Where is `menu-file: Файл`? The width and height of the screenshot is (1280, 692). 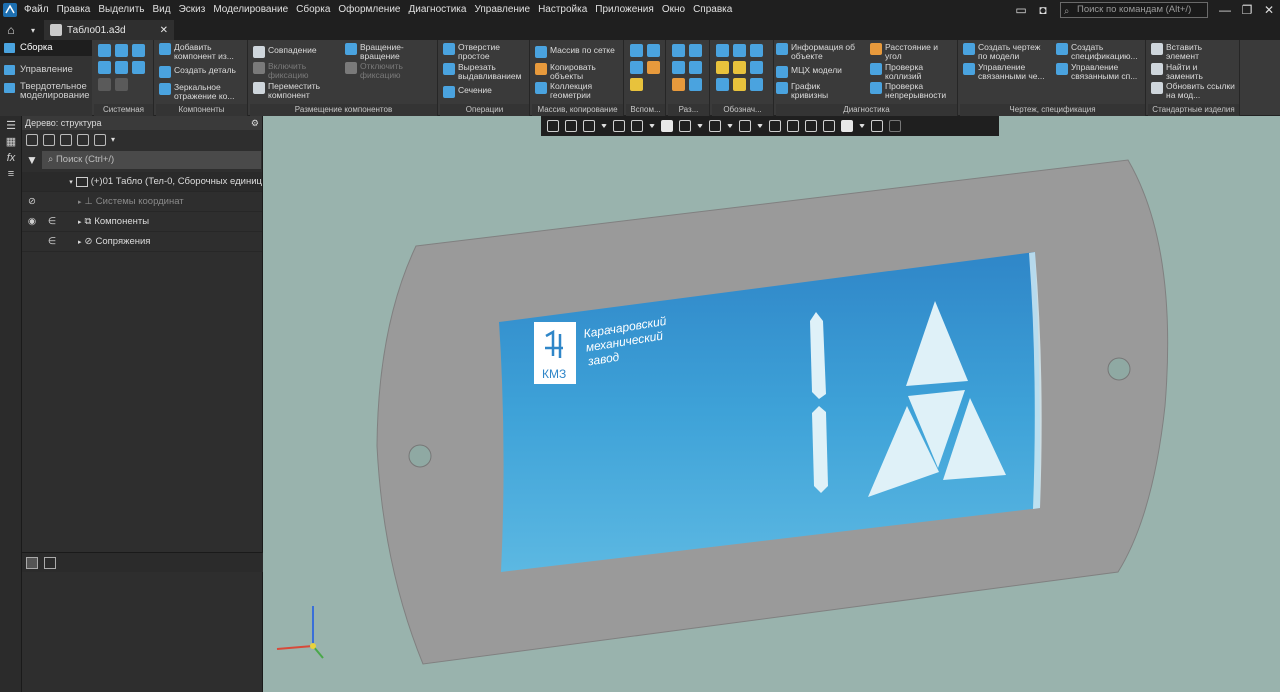 menu-file: Файл is located at coordinates (36, 10).